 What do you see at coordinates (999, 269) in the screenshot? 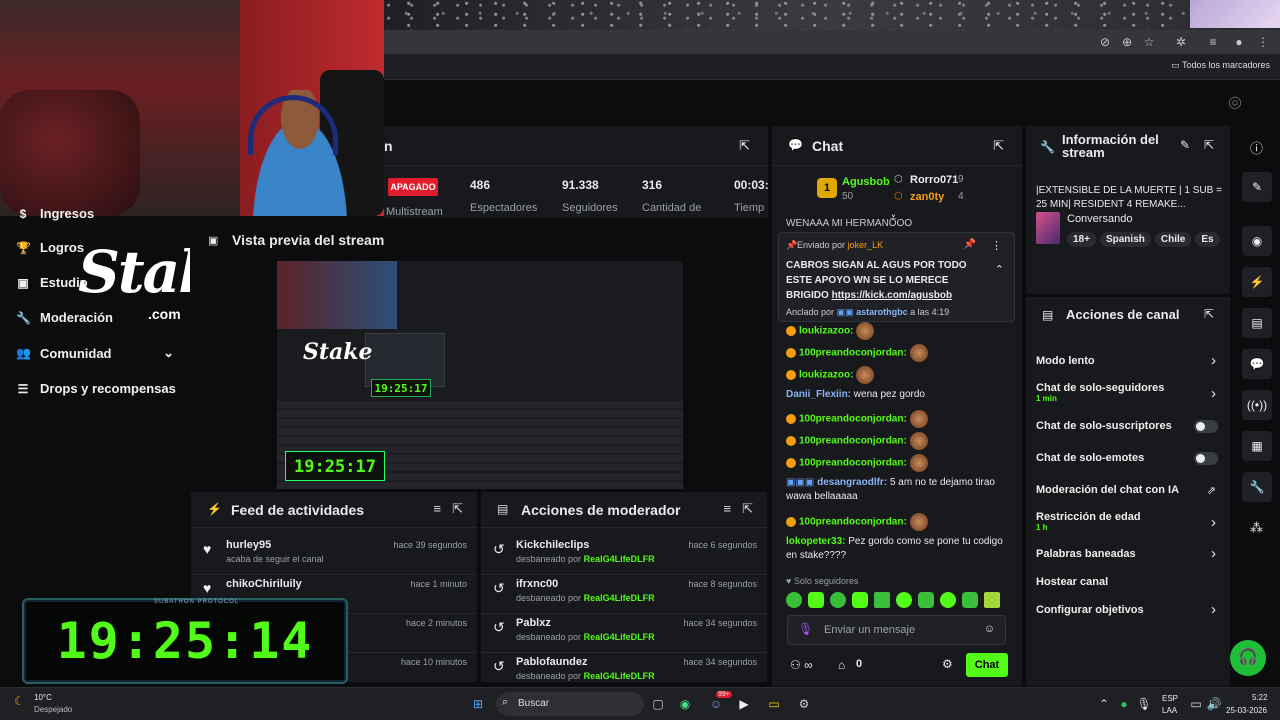
I see `collapse-icon: ⌃` at bounding box center [999, 269].